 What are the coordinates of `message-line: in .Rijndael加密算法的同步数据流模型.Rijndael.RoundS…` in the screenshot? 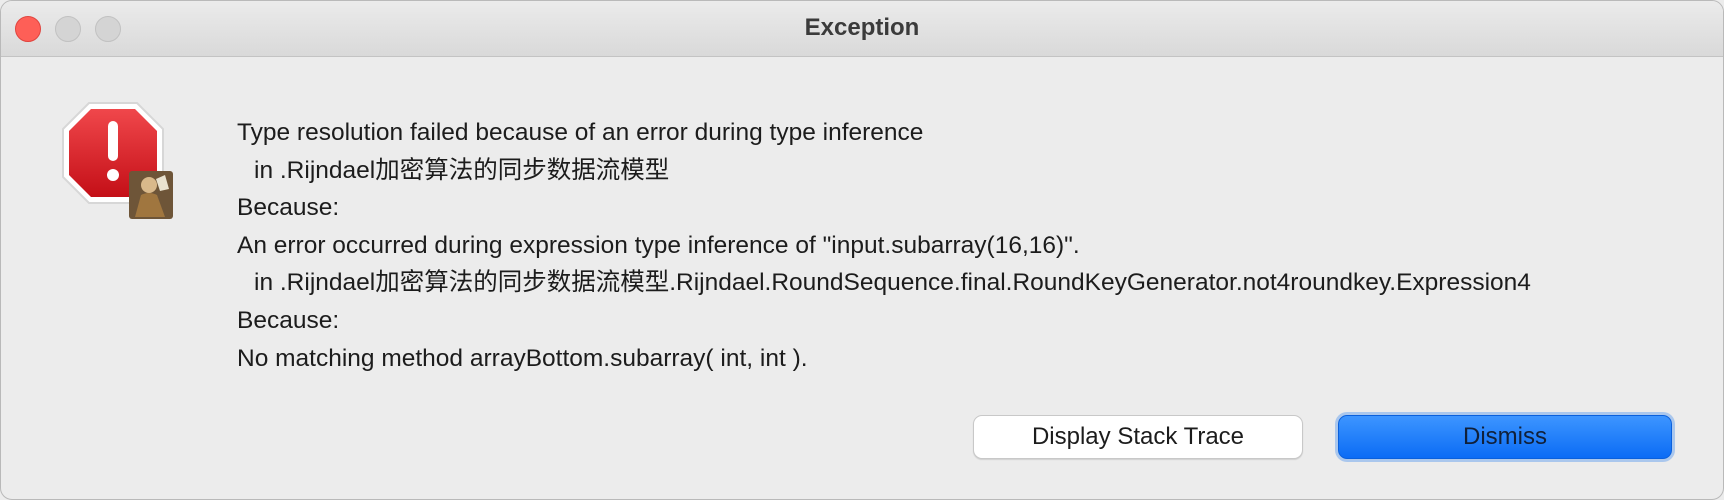 It's located at (892, 283).